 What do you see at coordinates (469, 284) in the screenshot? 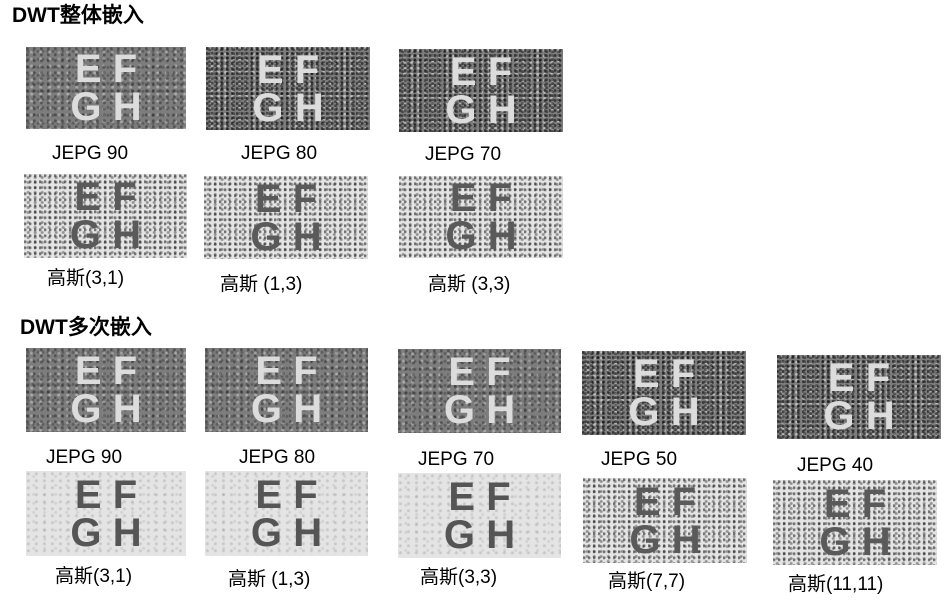
I see `caption-gauss-3-3: 高斯 (3,3)` at bounding box center [469, 284].